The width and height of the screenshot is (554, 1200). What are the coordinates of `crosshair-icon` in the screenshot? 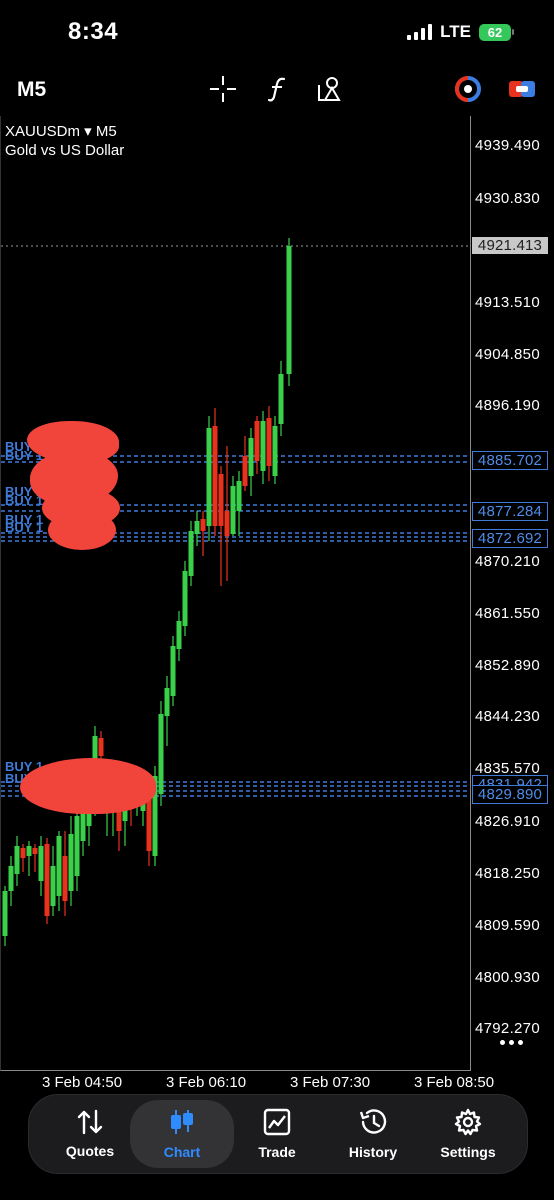 It's located at (223, 89).